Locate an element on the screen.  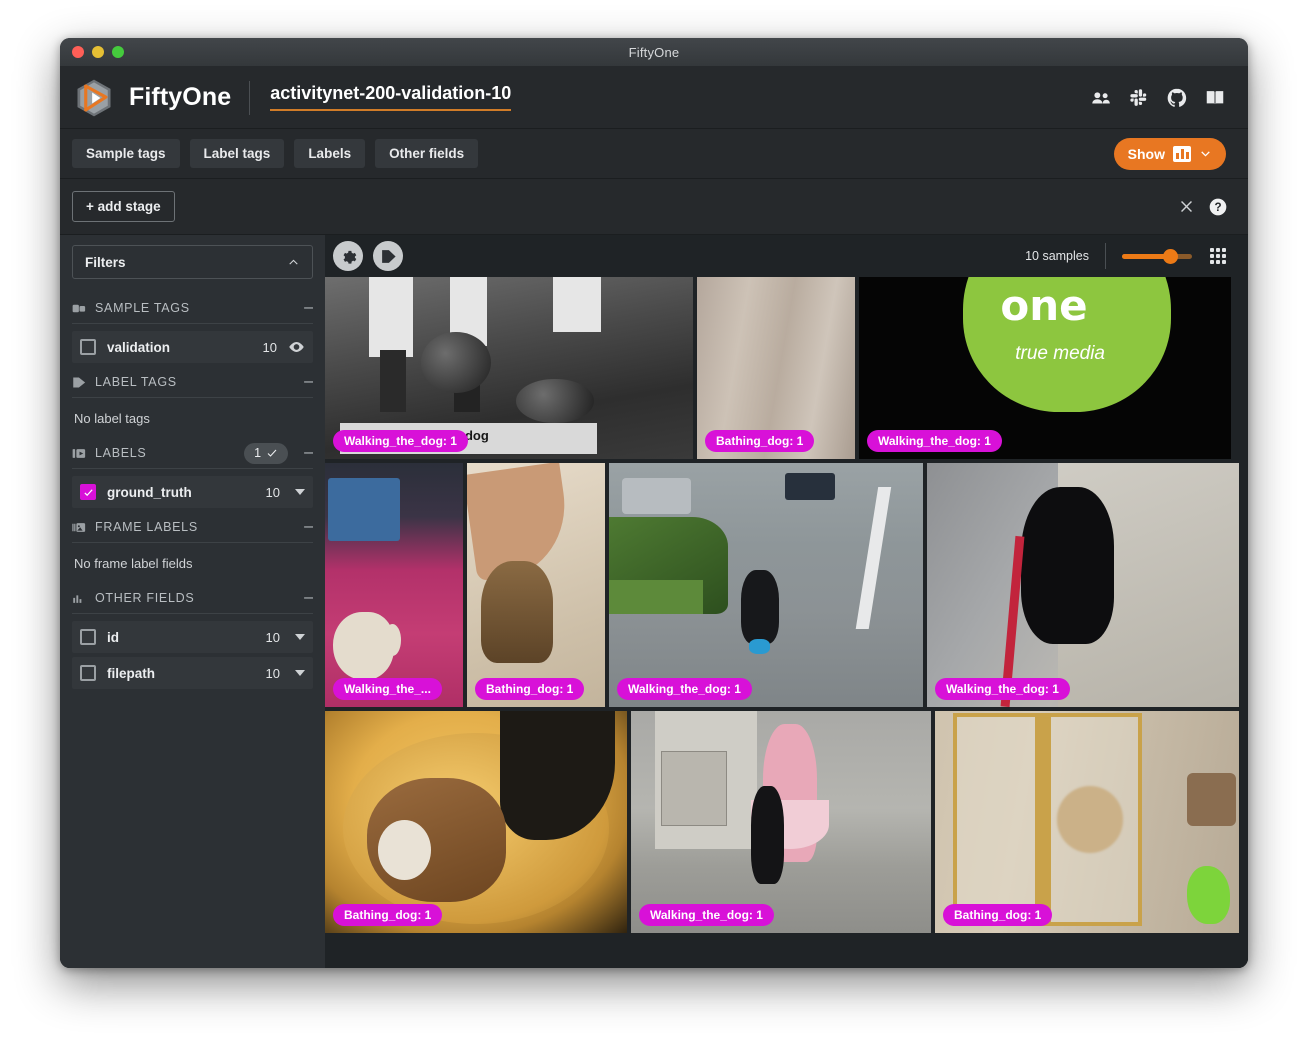
ground-truth-checkbox is located at coordinates (88, 492).